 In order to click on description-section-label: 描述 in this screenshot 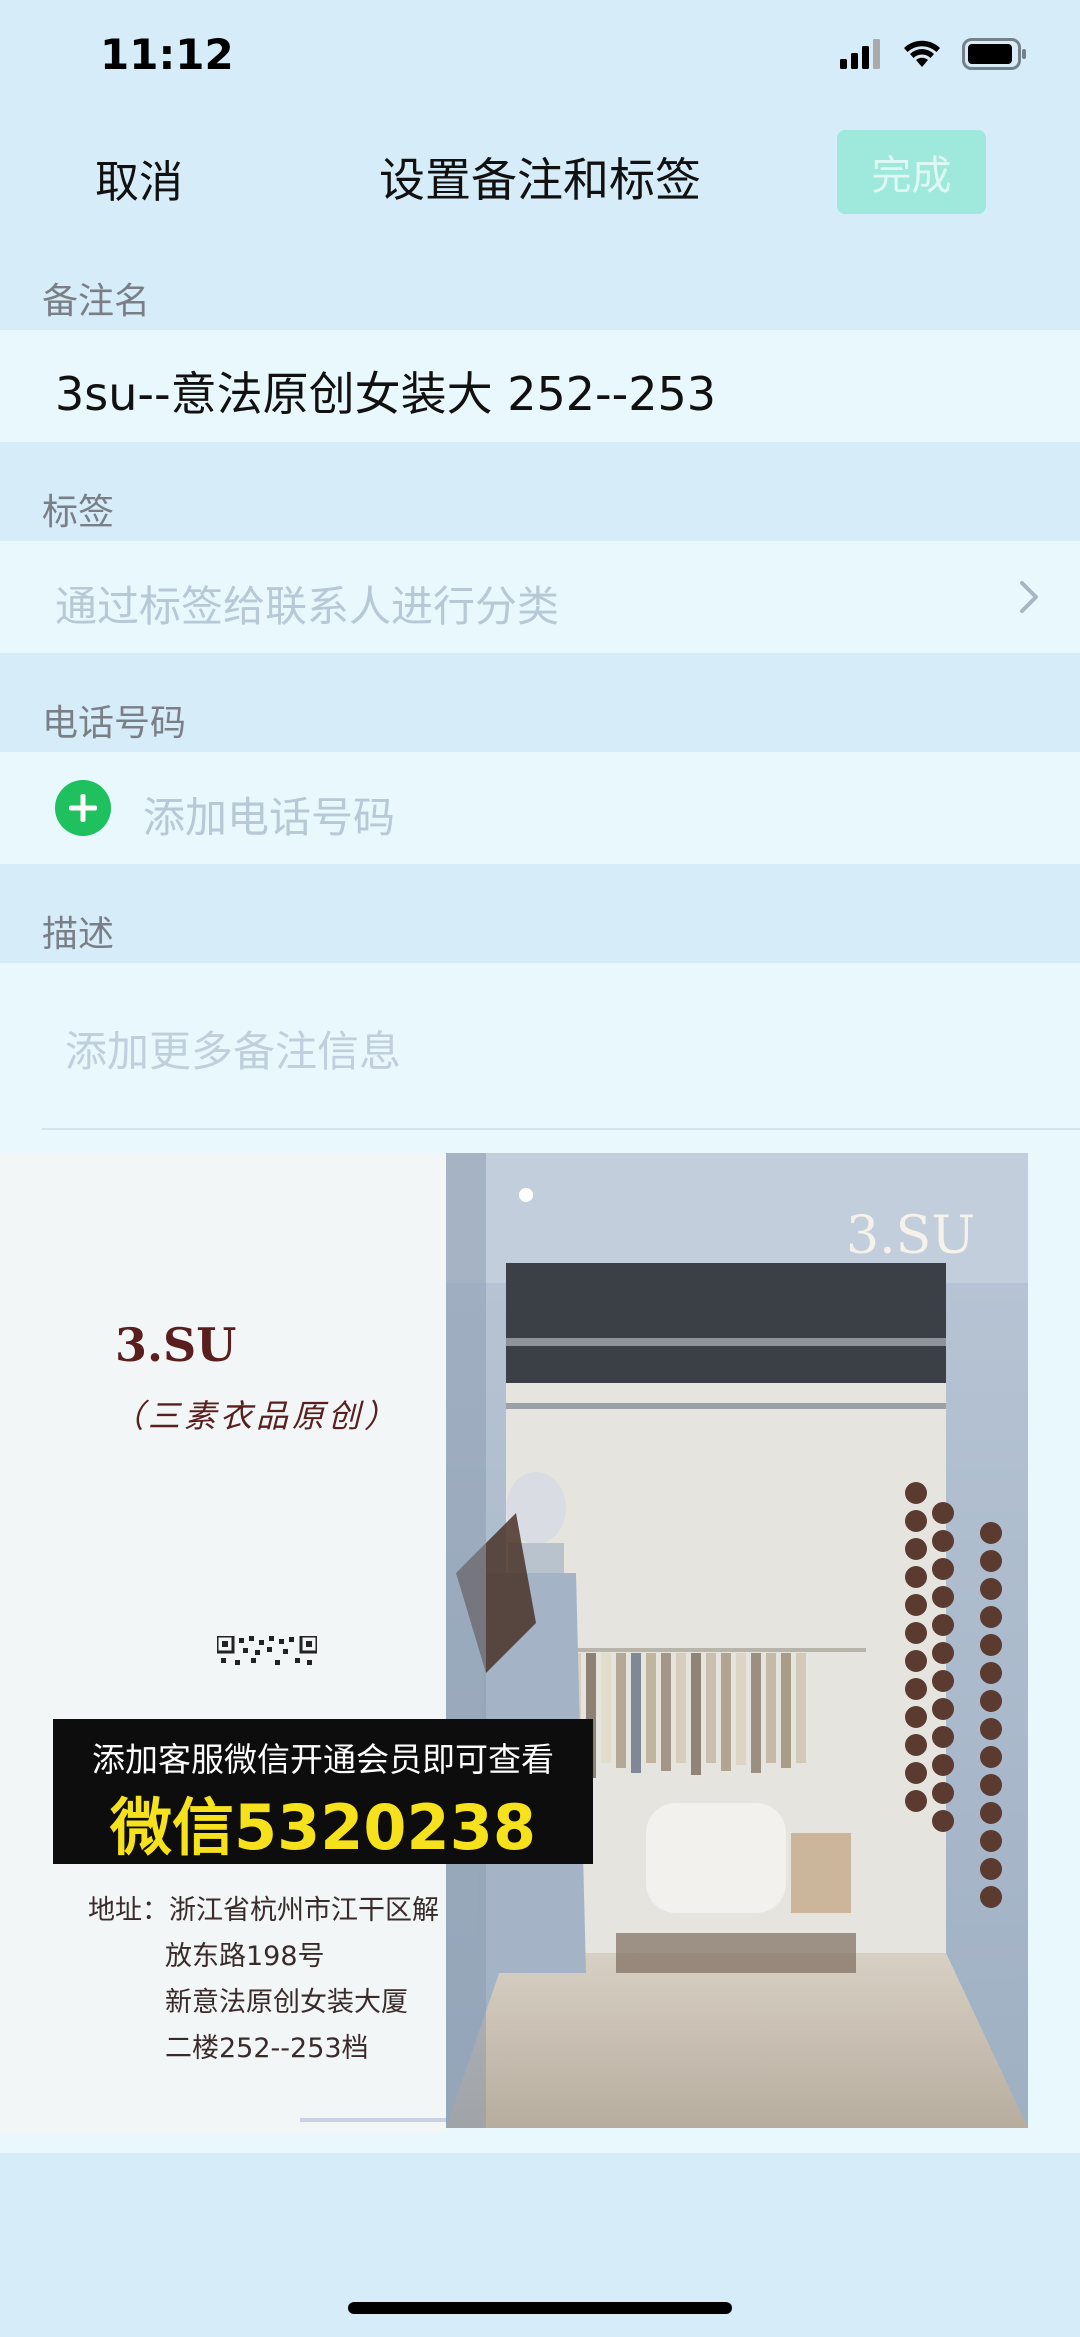, I will do `click(78, 934)`.